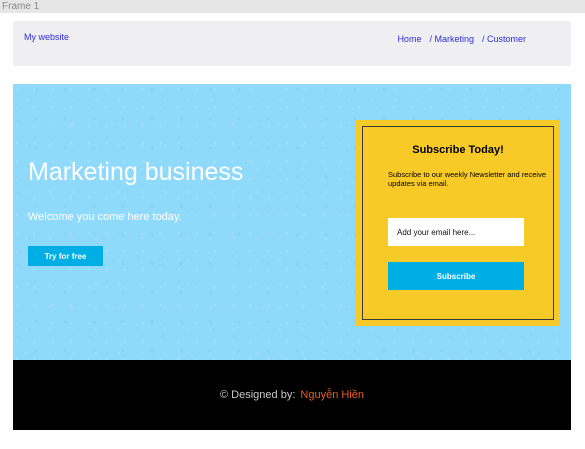 The image size is (585, 449). I want to click on nav-customer-link: / Customer, so click(504, 39).